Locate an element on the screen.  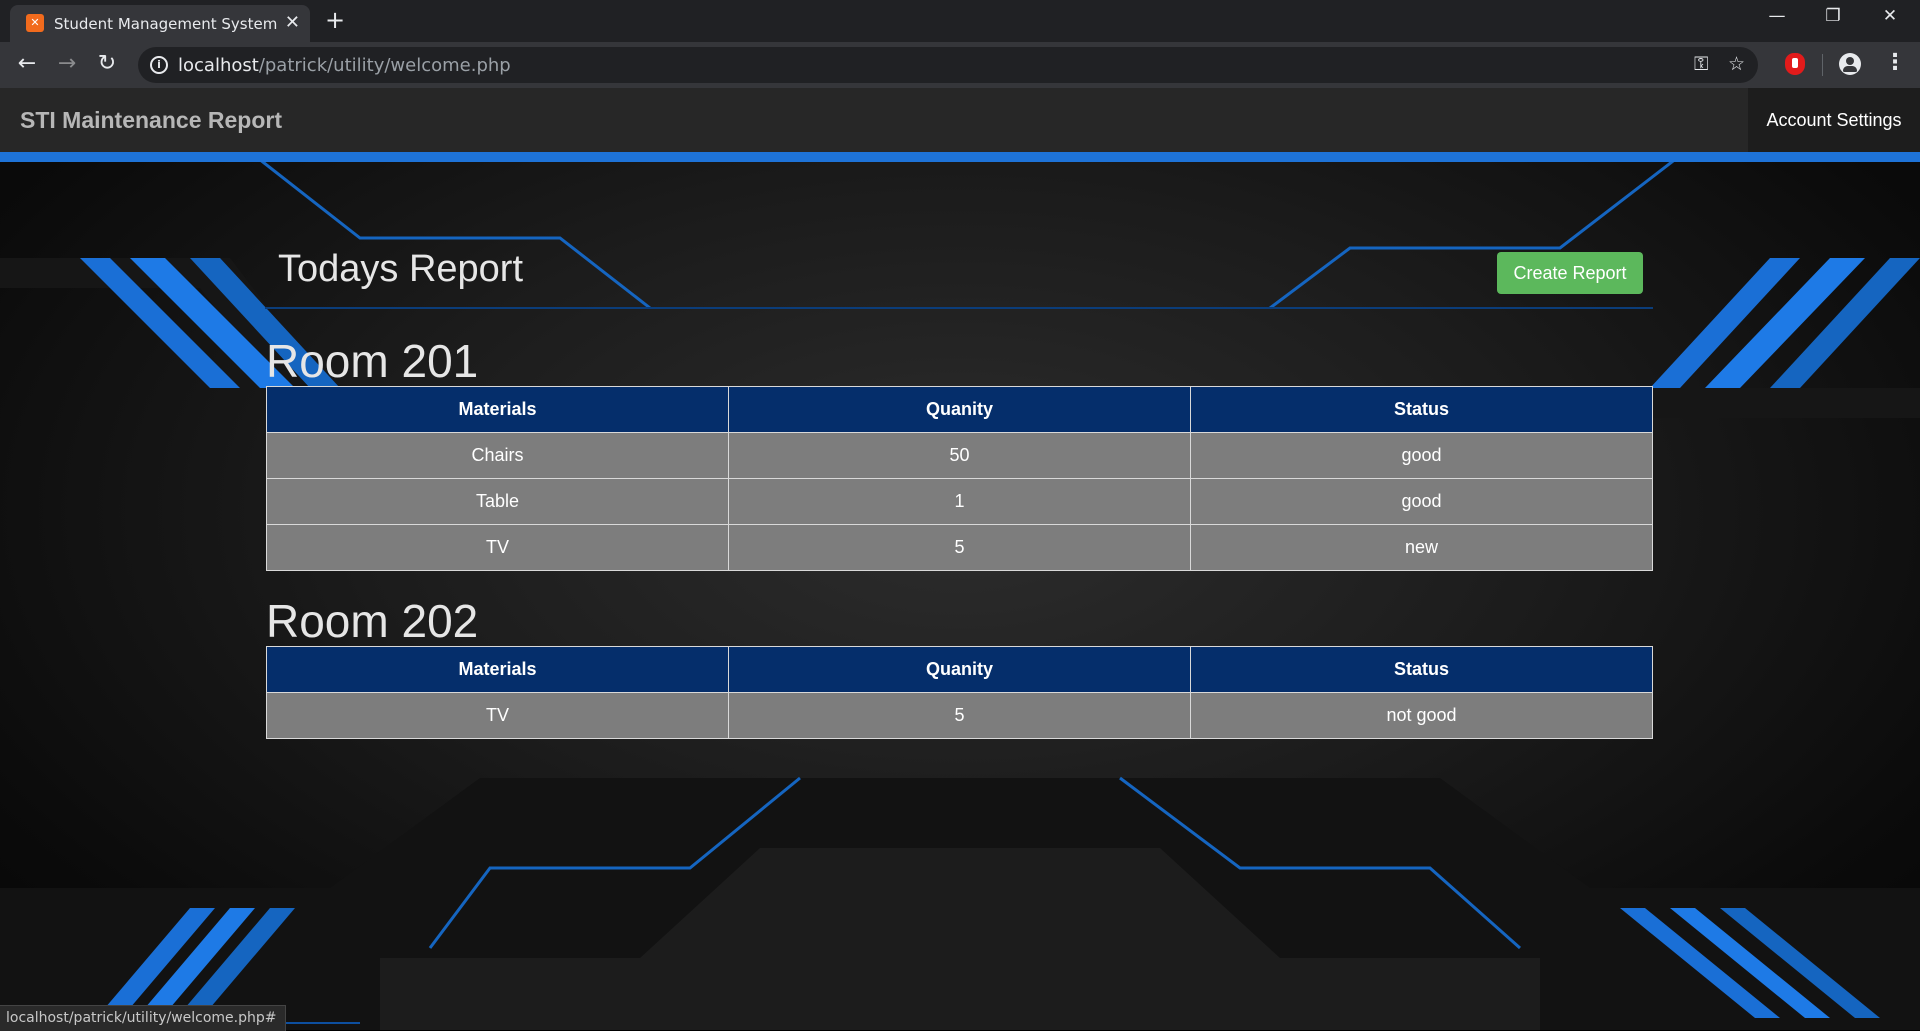
key-icon: ⚿ is located at coordinates (1701, 64).